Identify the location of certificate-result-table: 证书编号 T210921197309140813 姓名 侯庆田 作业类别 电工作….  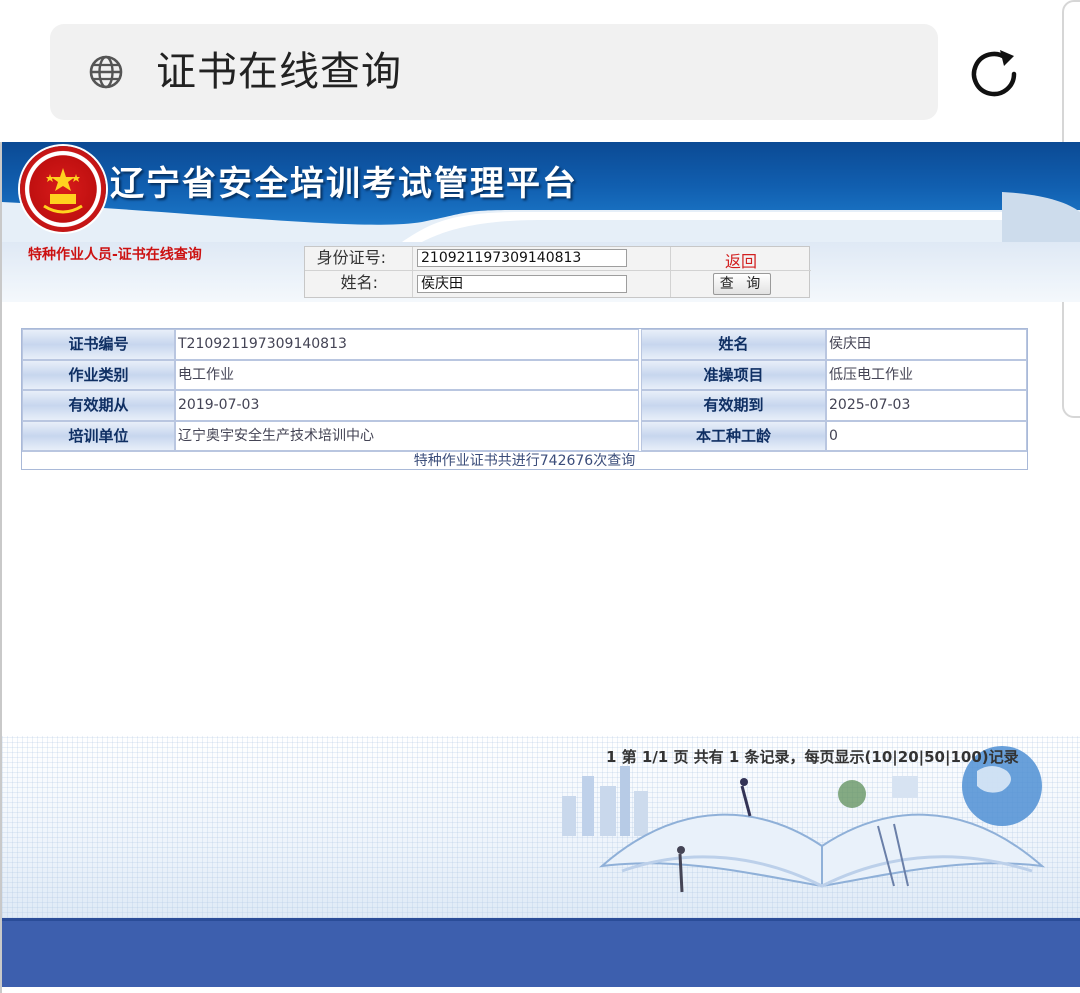
(524, 399).